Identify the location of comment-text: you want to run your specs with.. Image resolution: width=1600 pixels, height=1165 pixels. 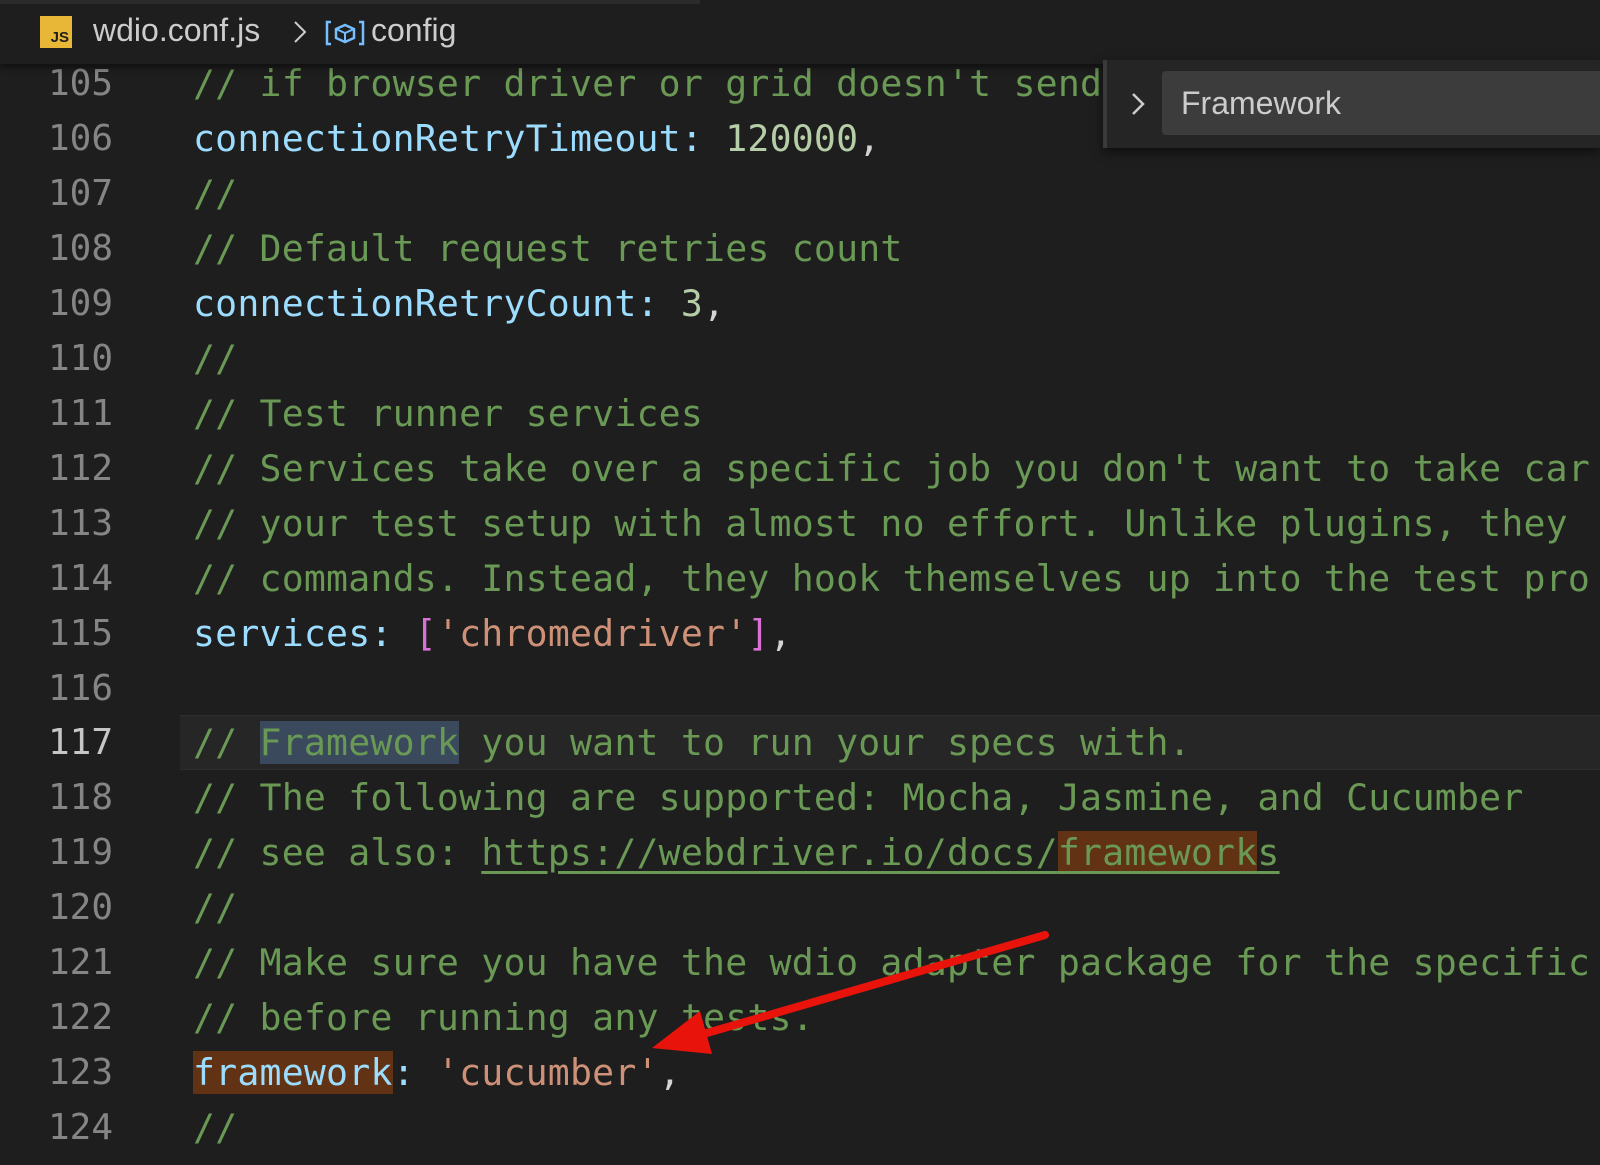
(825, 742).